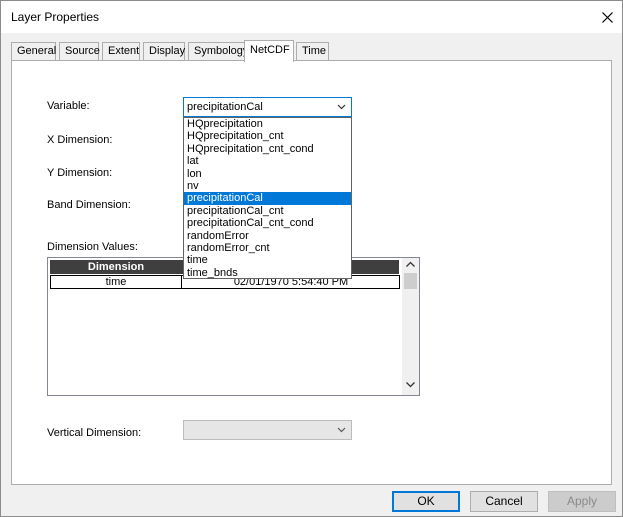  I want to click on tab-symbology: Symbology, so click(218, 51).